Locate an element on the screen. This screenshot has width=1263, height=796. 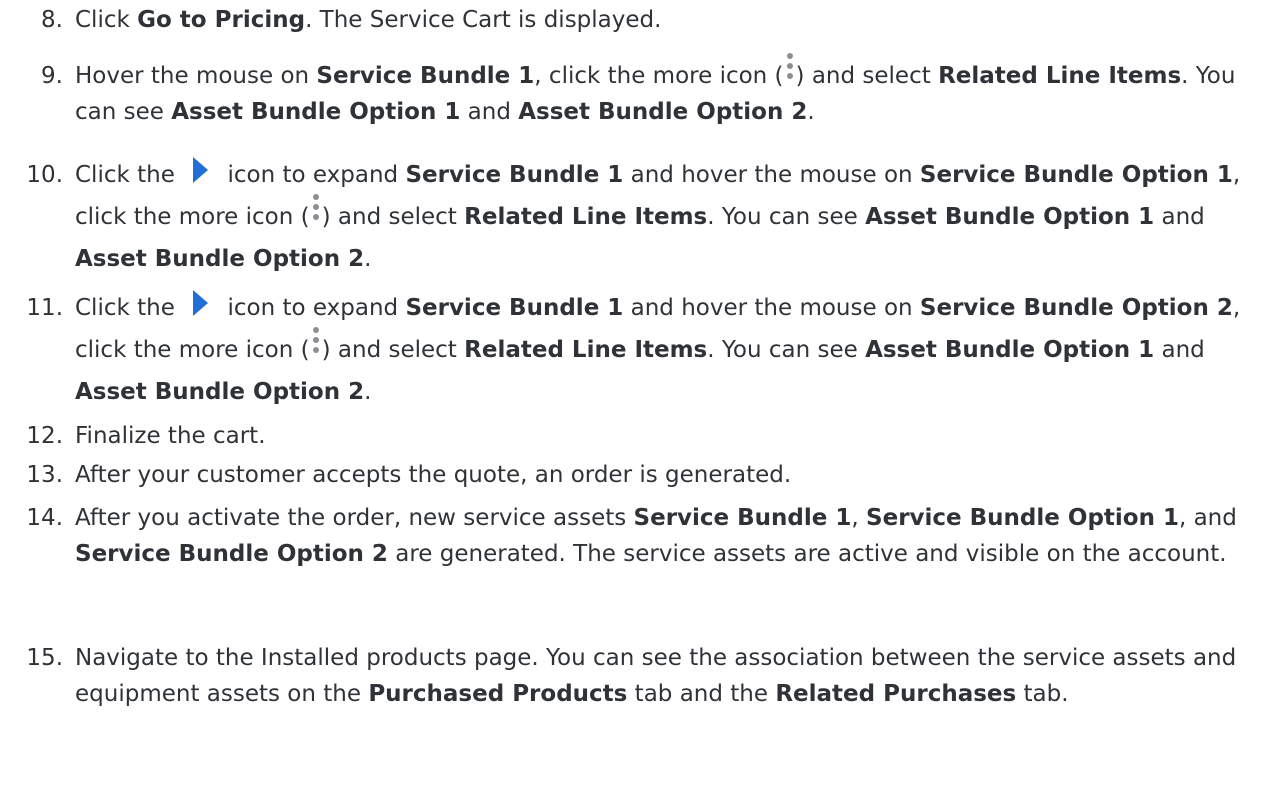
step-text-run: . The Service Cart is displayed. is located at coordinates (483, 20).